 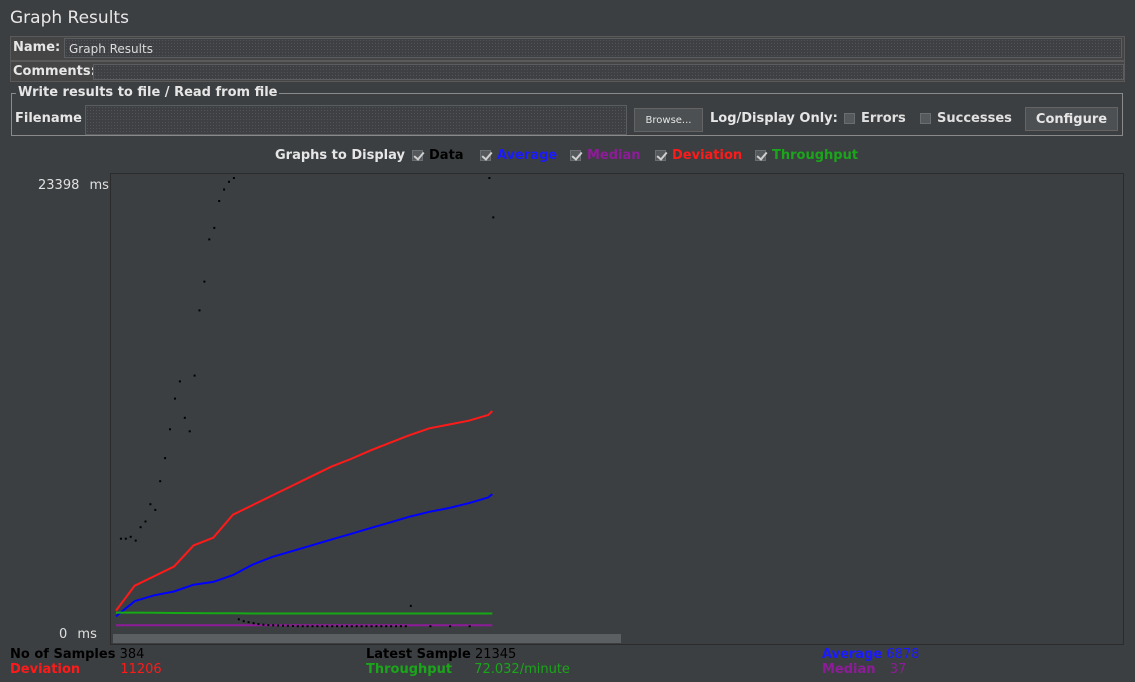 What do you see at coordinates (86, 669) in the screenshot?
I see `deviation-stat: Deviation 11206` at bounding box center [86, 669].